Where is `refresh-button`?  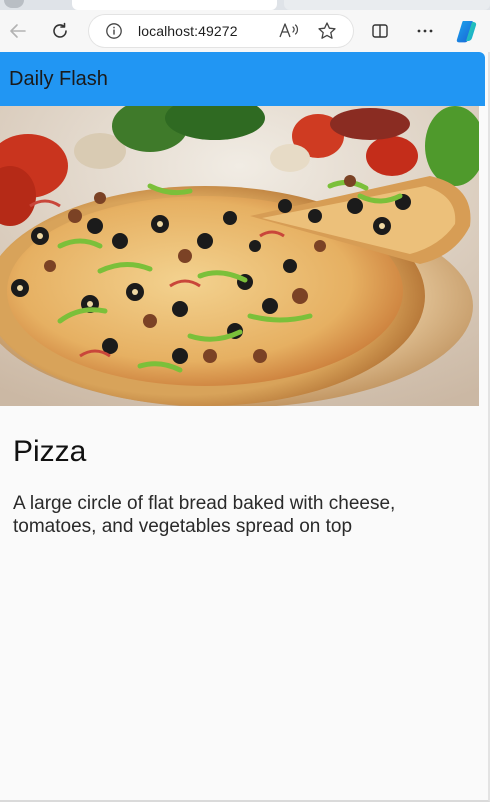
refresh-button is located at coordinates (60, 31).